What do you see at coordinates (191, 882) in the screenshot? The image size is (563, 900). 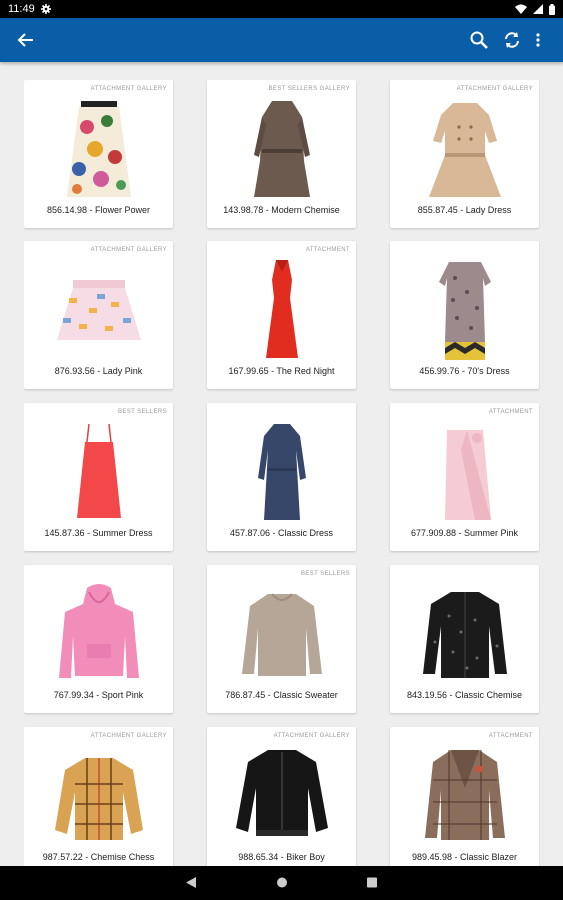 I see `nav-back-icon` at bounding box center [191, 882].